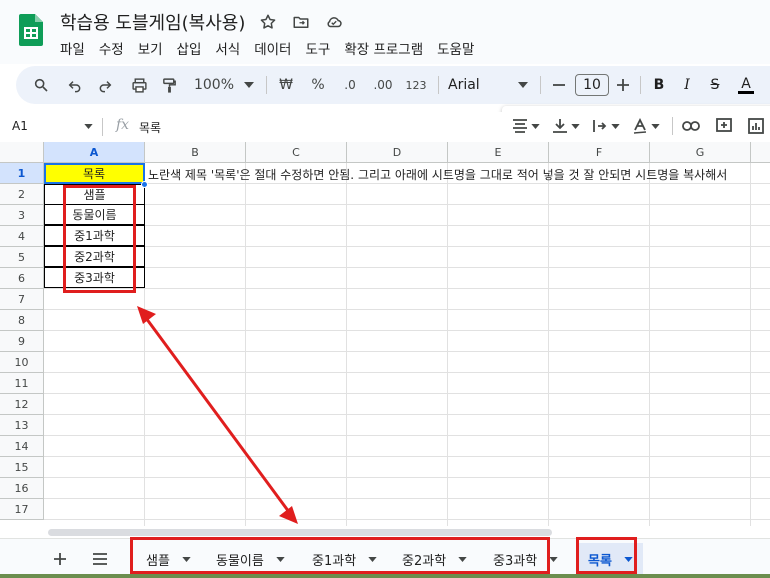  What do you see at coordinates (118, 48) in the screenshot?
I see `menu-edit: 수정` at bounding box center [118, 48].